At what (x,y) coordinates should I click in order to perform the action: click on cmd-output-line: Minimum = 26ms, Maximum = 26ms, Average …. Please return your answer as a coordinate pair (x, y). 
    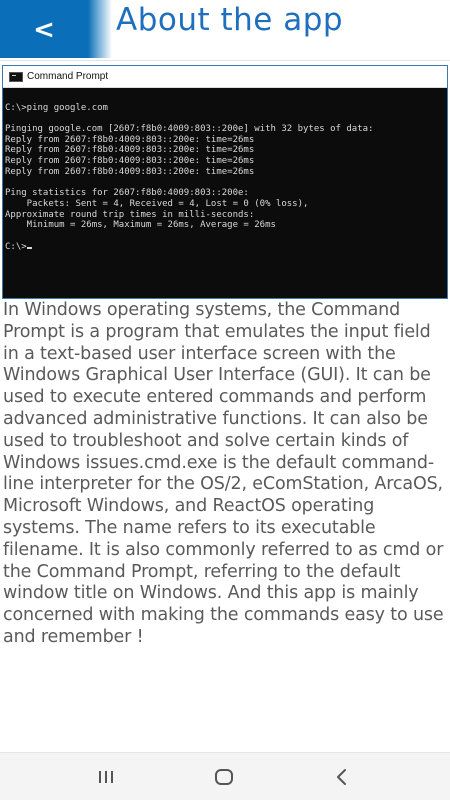
    Looking at the image, I should click on (140, 225).